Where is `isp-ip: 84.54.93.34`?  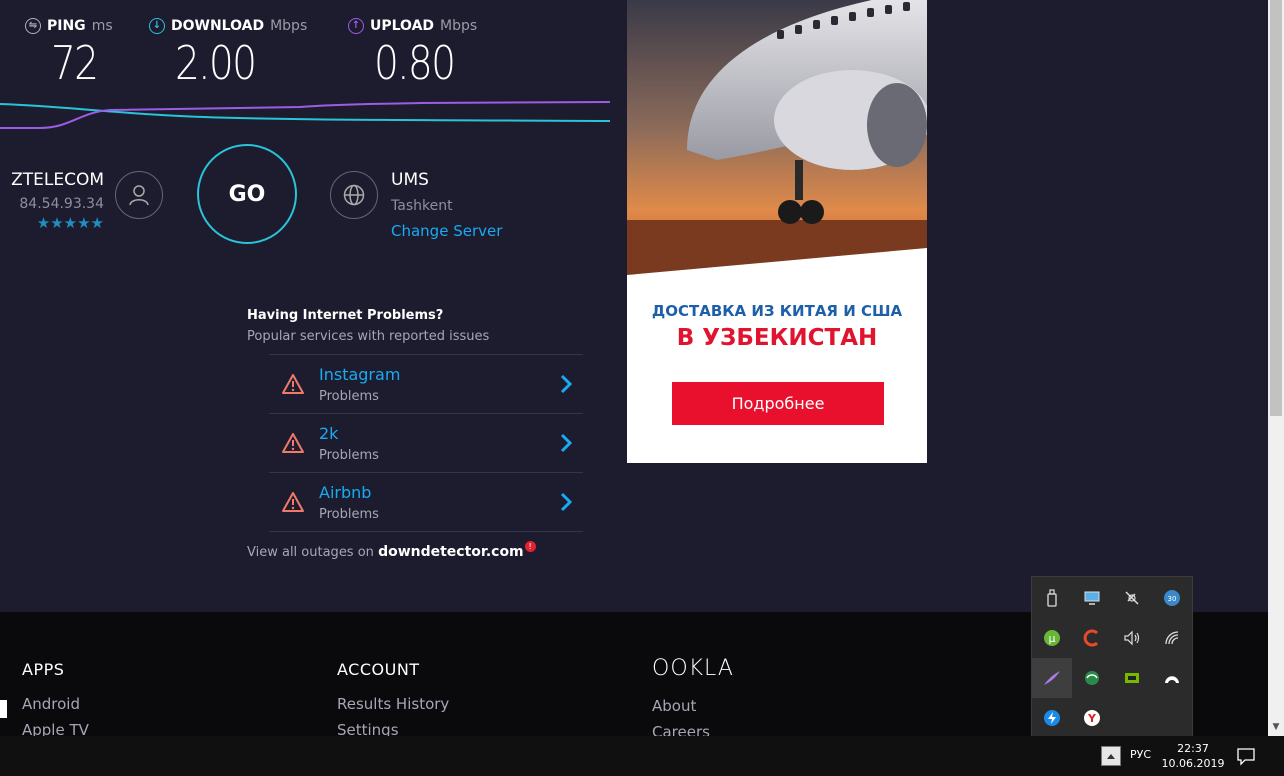 isp-ip: 84.54.93.34 is located at coordinates (61, 204).